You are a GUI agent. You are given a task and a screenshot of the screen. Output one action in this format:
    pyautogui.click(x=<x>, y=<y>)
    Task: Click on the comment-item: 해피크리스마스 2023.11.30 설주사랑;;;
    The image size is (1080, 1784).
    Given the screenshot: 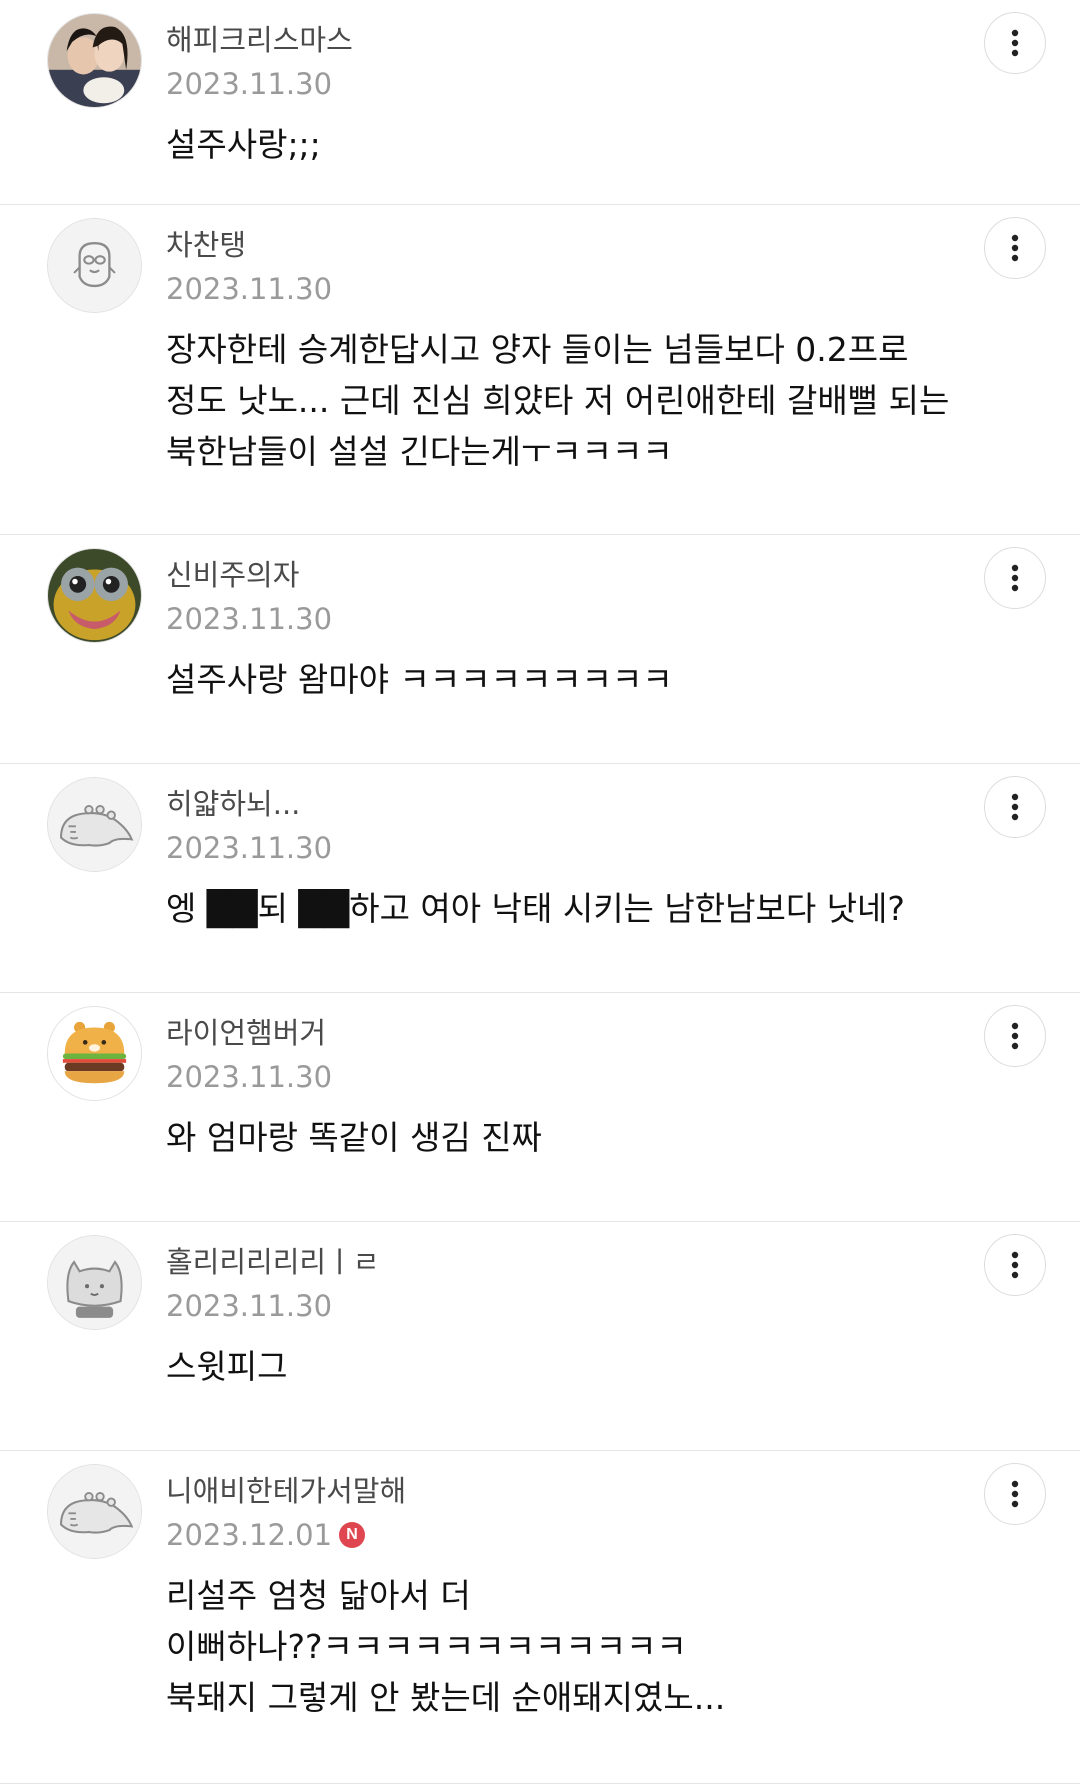 What is the action you would take?
    pyautogui.click(x=540, y=102)
    